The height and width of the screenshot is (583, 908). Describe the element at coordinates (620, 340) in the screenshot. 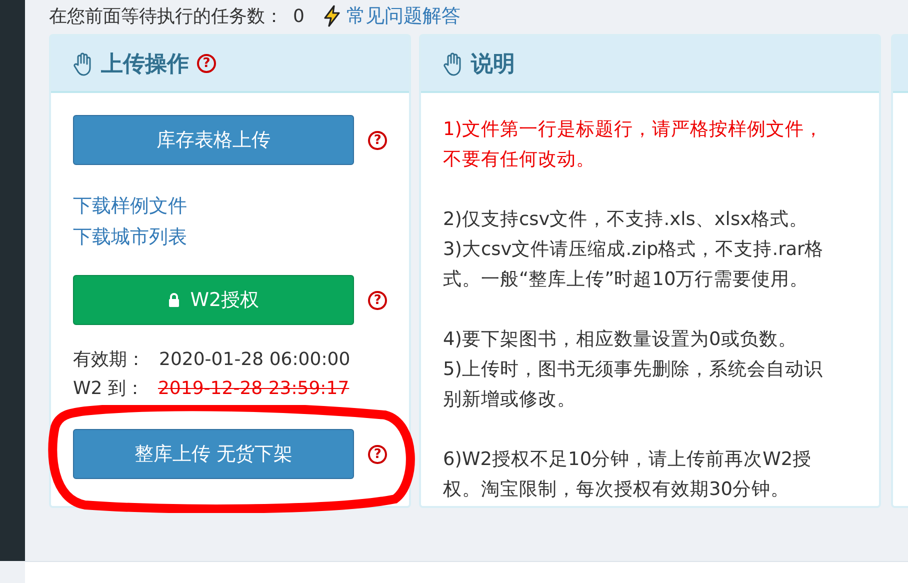

I see `note-text: 4)要下架图书，相应数量设置为0或负数。` at that location.